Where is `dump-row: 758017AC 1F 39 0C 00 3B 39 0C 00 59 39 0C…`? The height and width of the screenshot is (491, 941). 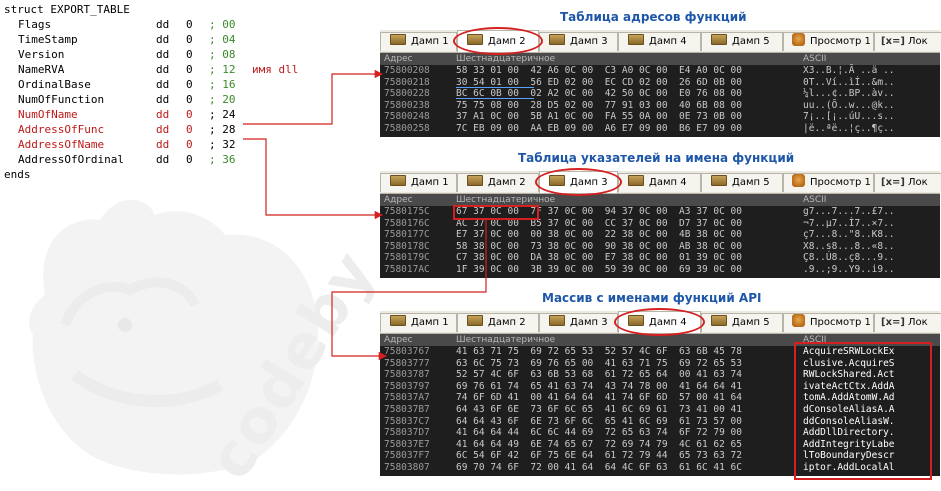
dump-row: 758017AC 1F 39 0C 00 3B 39 0C 00 59 39 0C… is located at coordinates (660, 270).